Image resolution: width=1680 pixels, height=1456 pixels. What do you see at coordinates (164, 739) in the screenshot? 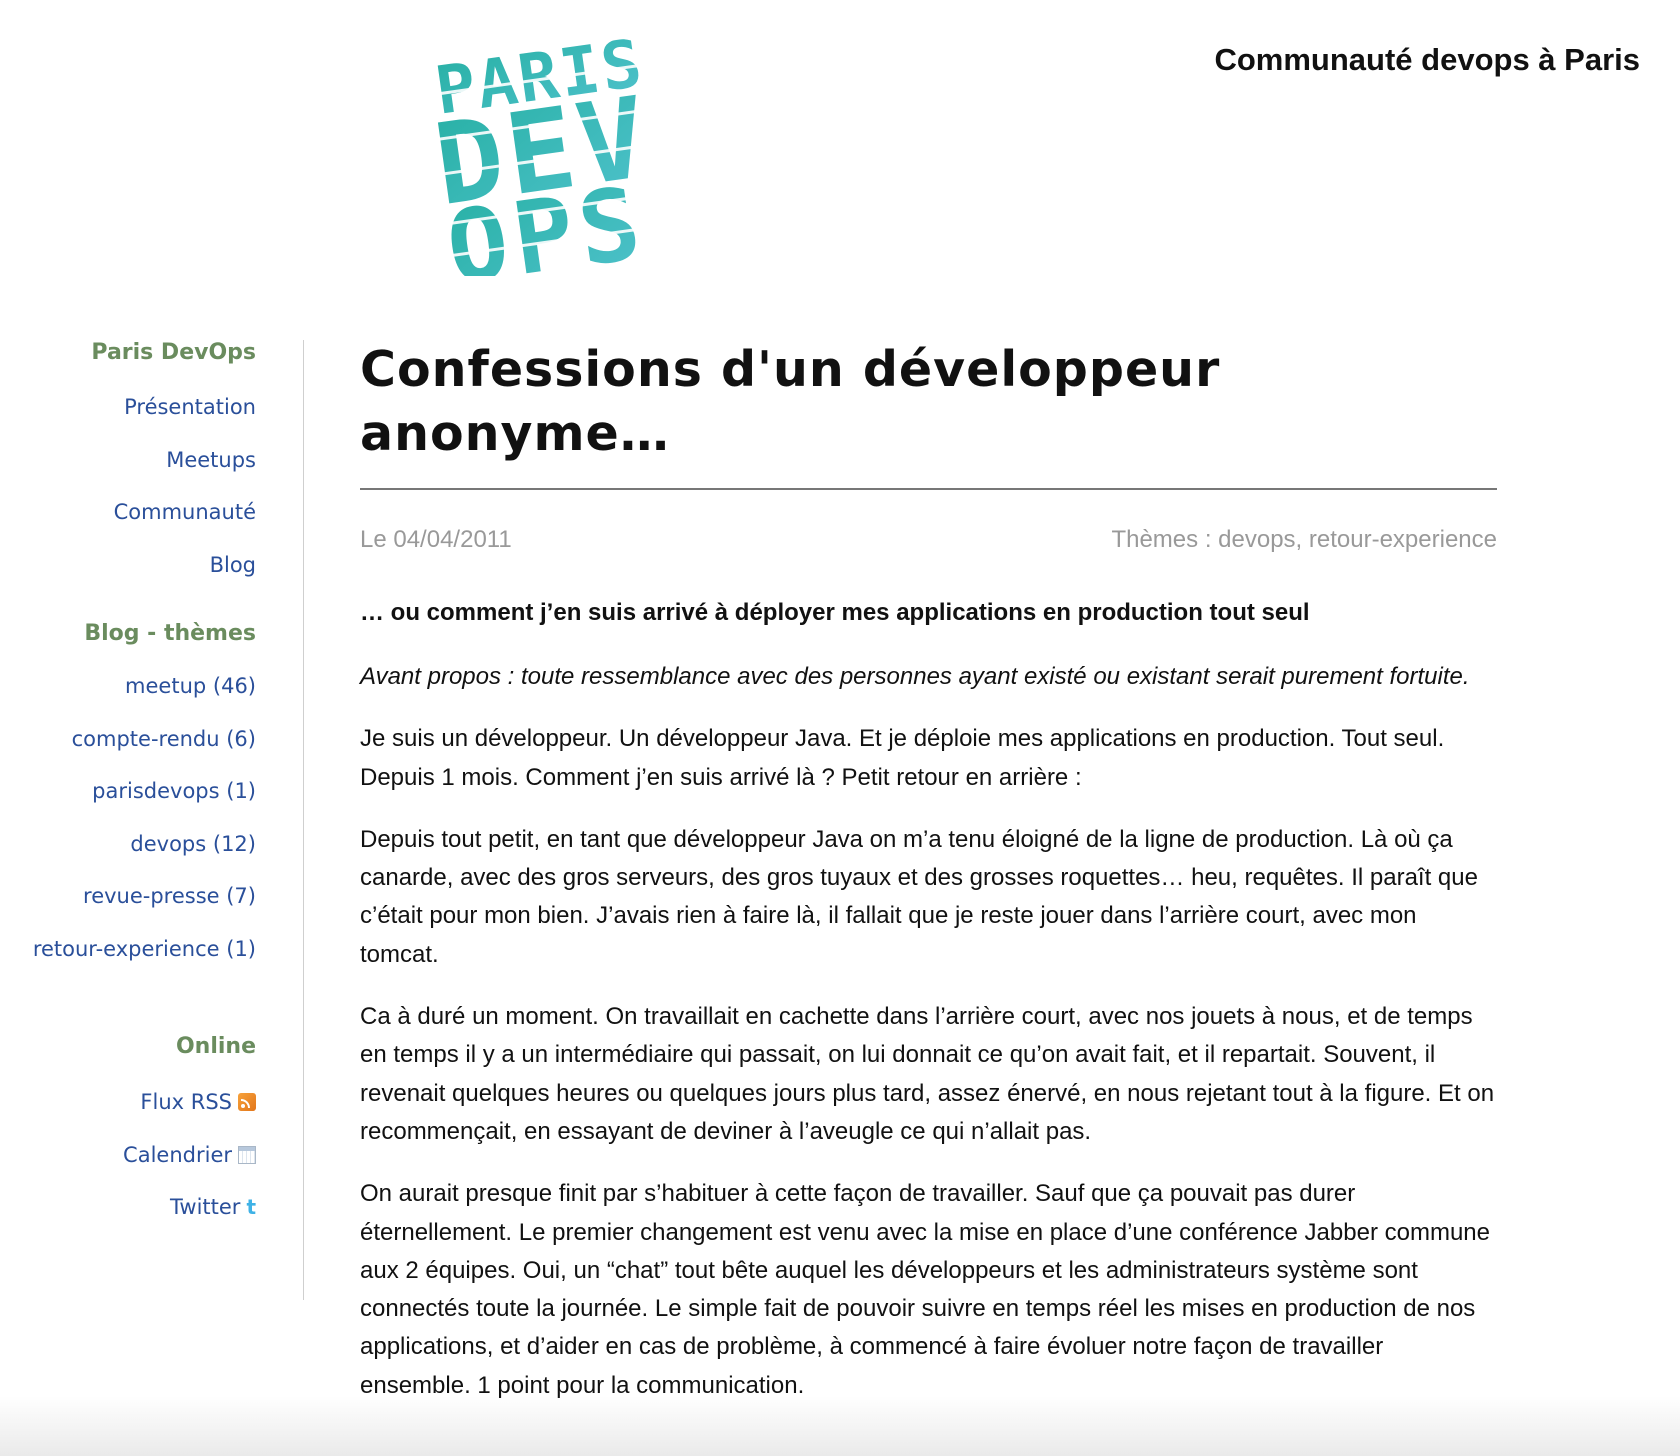
I see `theme-link-compte-rendu: compte-rendu (6)` at bounding box center [164, 739].